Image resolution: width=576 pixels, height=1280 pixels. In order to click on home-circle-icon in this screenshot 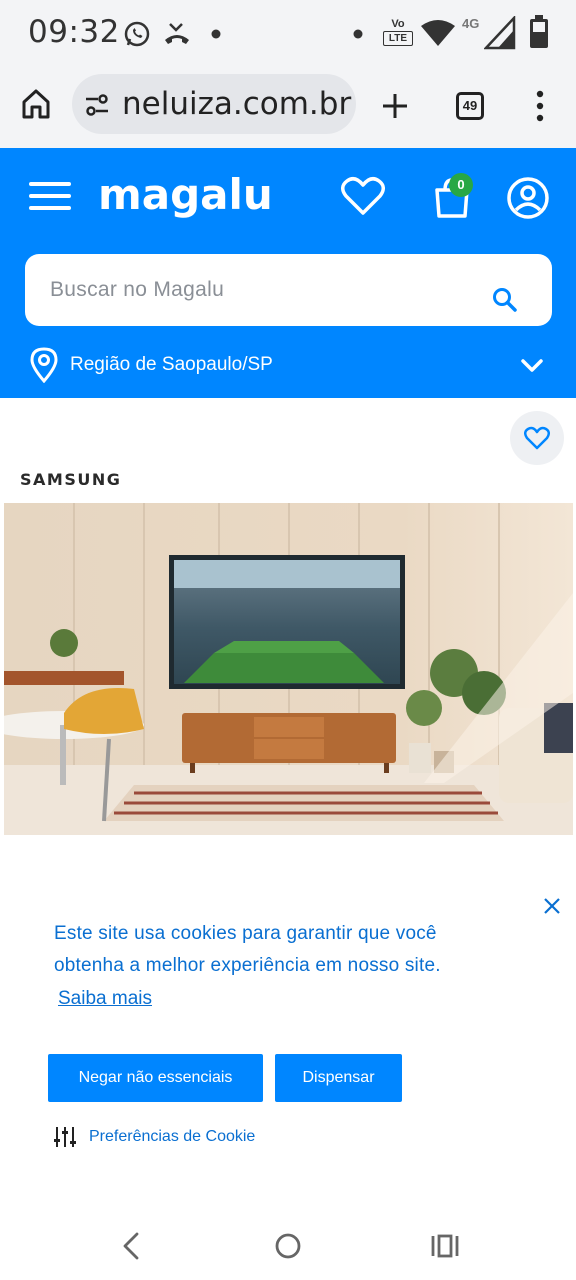, I will do `click(288, 1246)`.